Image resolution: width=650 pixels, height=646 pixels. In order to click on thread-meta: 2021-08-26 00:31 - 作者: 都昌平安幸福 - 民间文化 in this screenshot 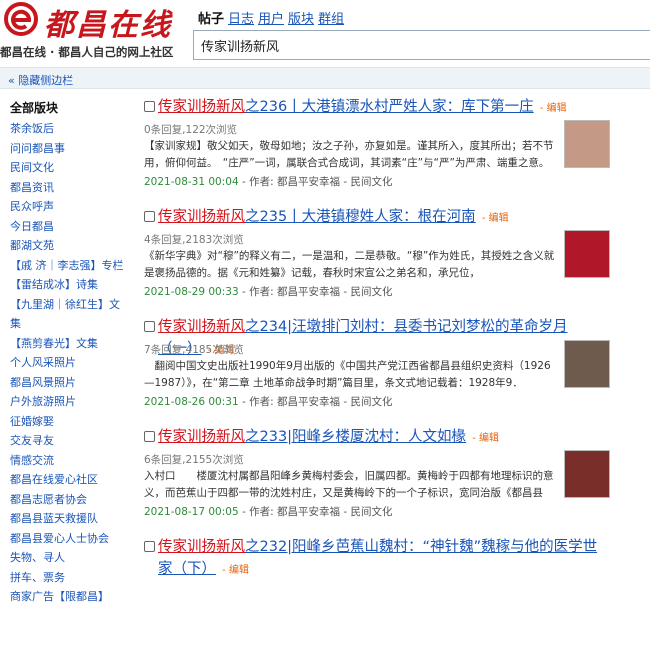, I will do `click(268, 401)`.